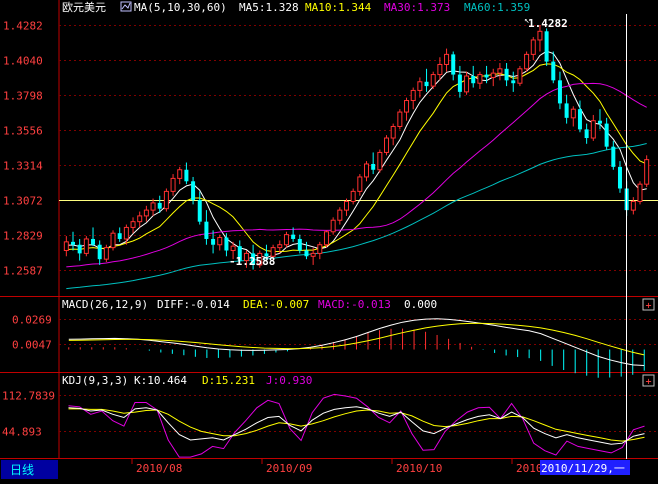 This screenshot has height=484, width=658. Describe the element at coordinates (23, 166) in the screenshot. I see `price-tick-label: 1.3314` at that location.